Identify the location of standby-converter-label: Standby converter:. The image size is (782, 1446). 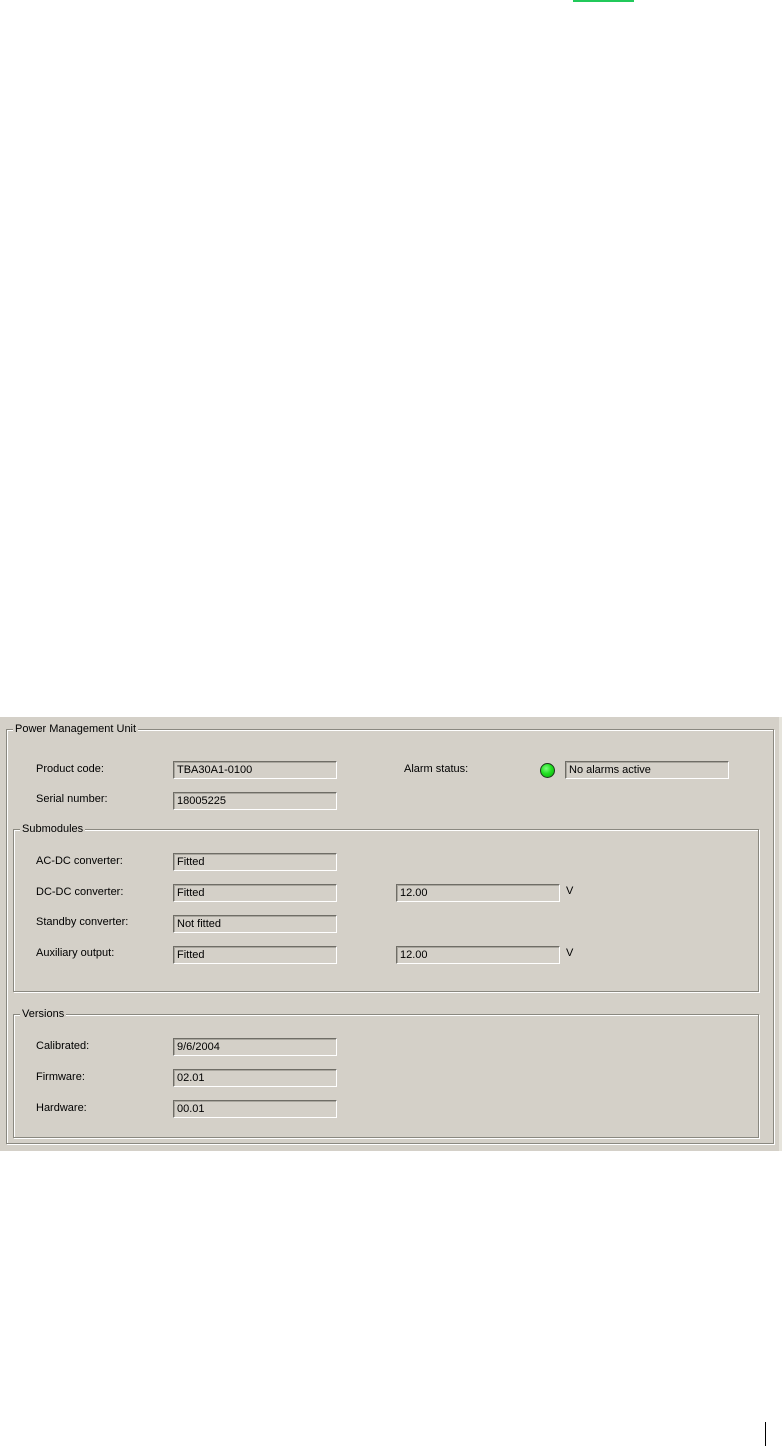
(82, 922).